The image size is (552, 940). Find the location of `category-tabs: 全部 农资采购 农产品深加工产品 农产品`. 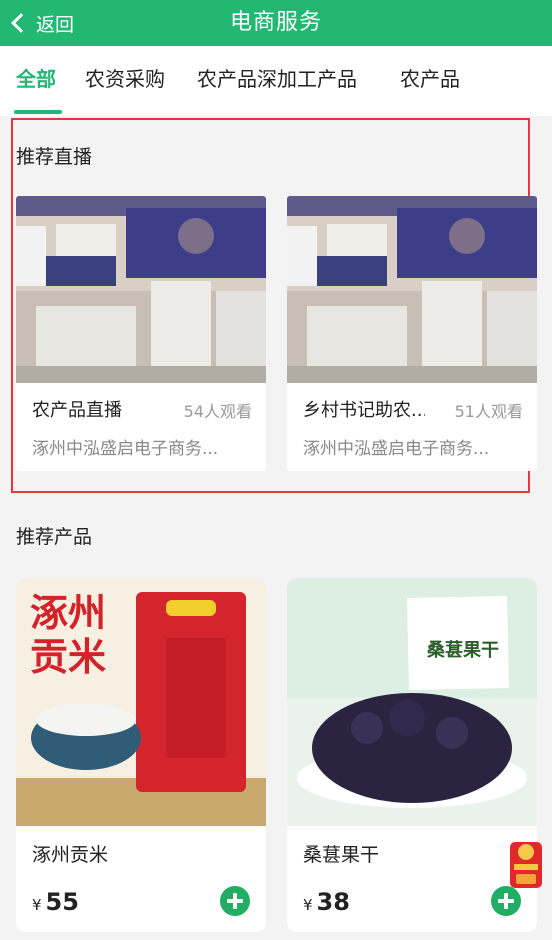

category-tabs: 全部 农资采购 农产品深加工产品 农产品 is located at coordinates (276, 81).